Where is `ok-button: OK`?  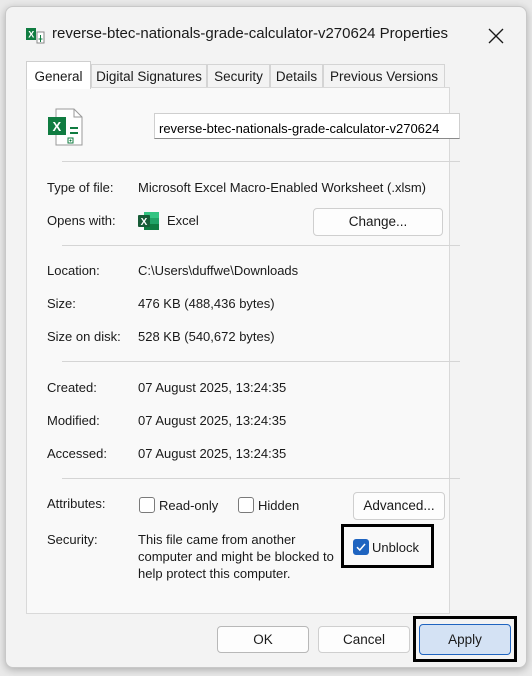 ok-button: OK is located at coordinates (263, 639).